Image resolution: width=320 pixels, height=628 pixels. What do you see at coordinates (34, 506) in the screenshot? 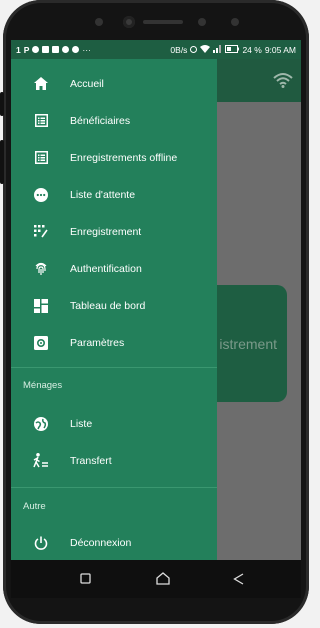
I see `section-title-autre: Autre` at bounding box center [34, 506].